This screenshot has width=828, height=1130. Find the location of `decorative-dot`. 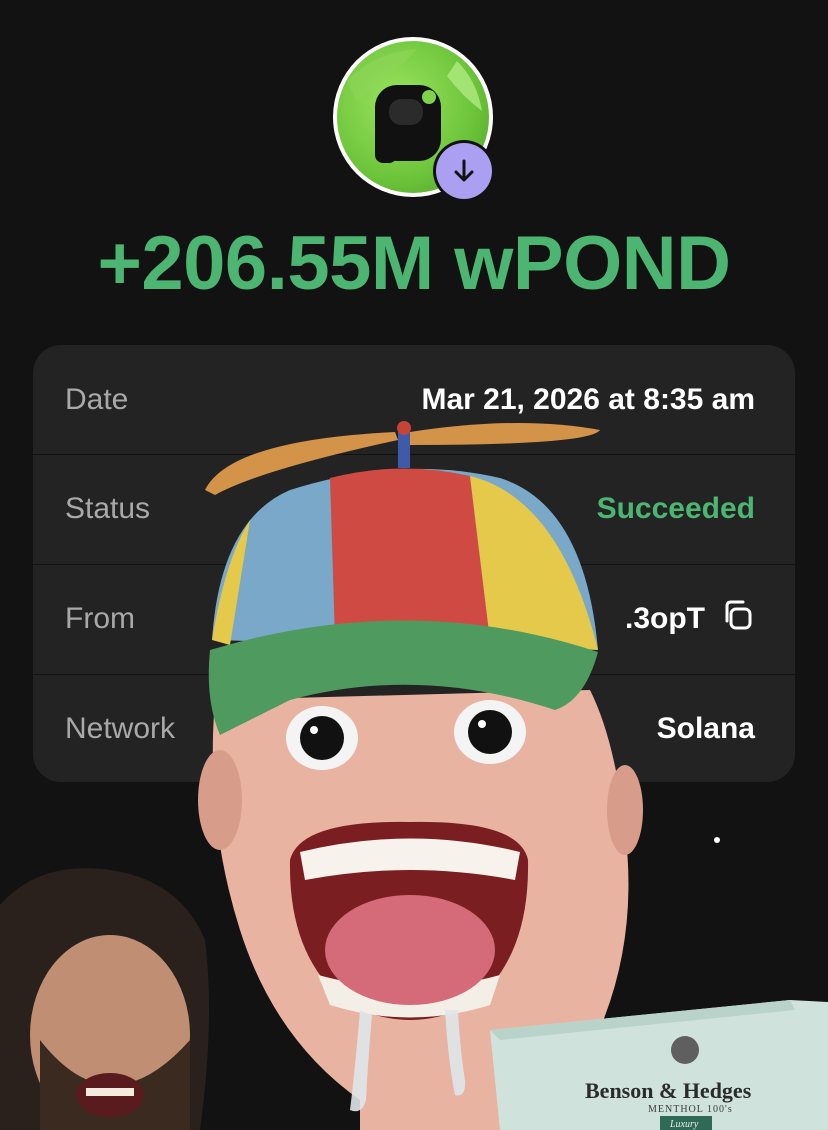

decorative-dot is located at coordinates (717, 840).